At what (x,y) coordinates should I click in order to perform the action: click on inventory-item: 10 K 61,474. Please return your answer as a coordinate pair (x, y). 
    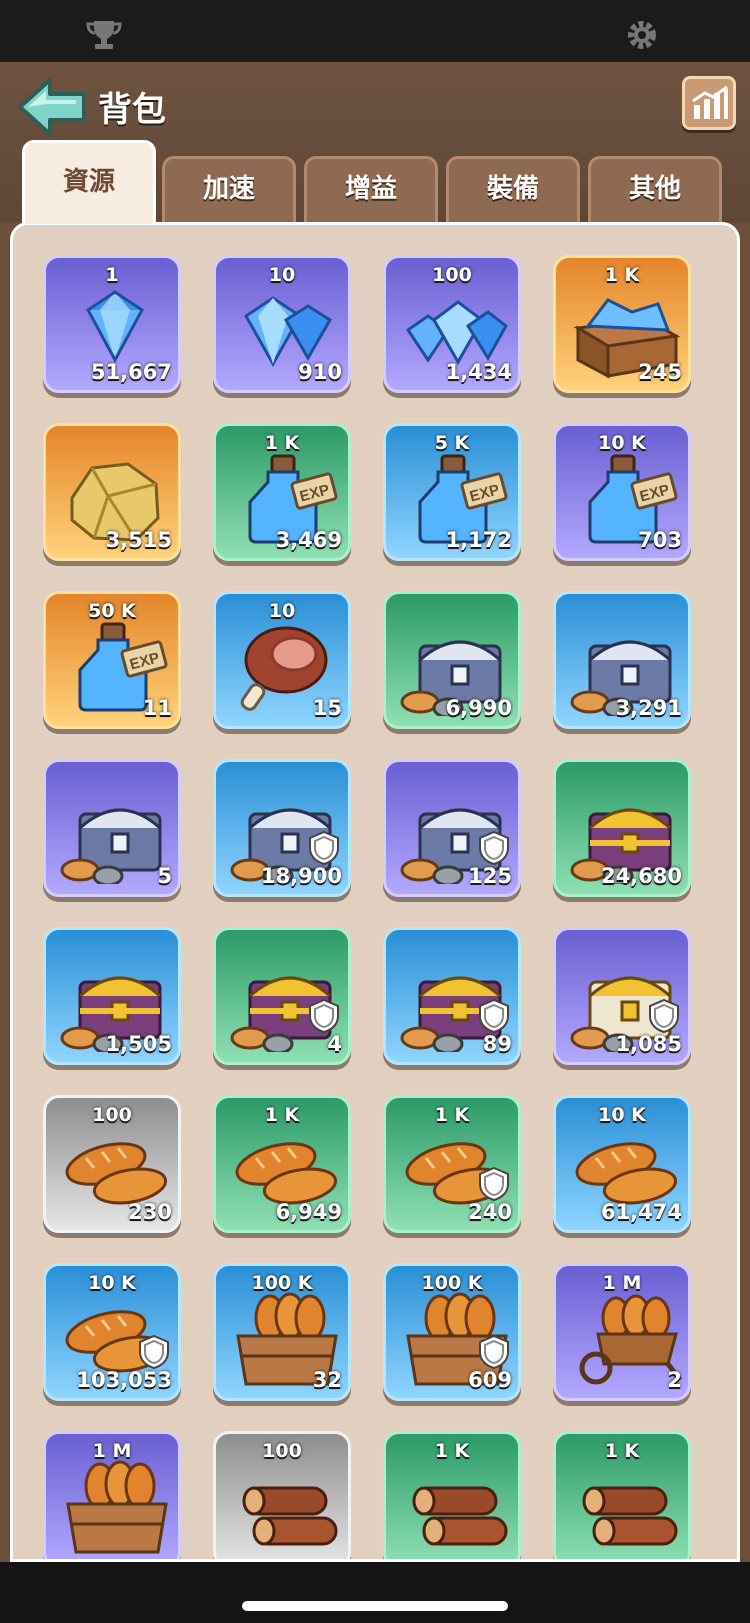
    Looking at the image, I should click on (622, 1164).